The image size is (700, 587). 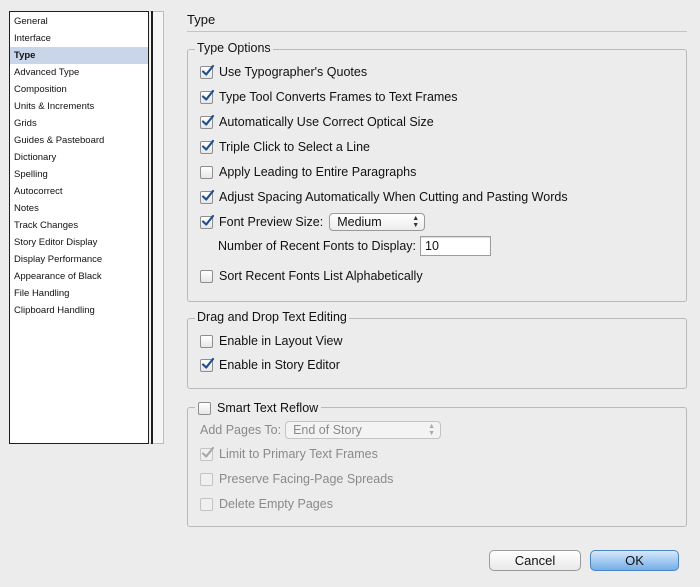 I want to click on checkbox-label: Use Typographer's Quotes, so click(x=293, y=72).